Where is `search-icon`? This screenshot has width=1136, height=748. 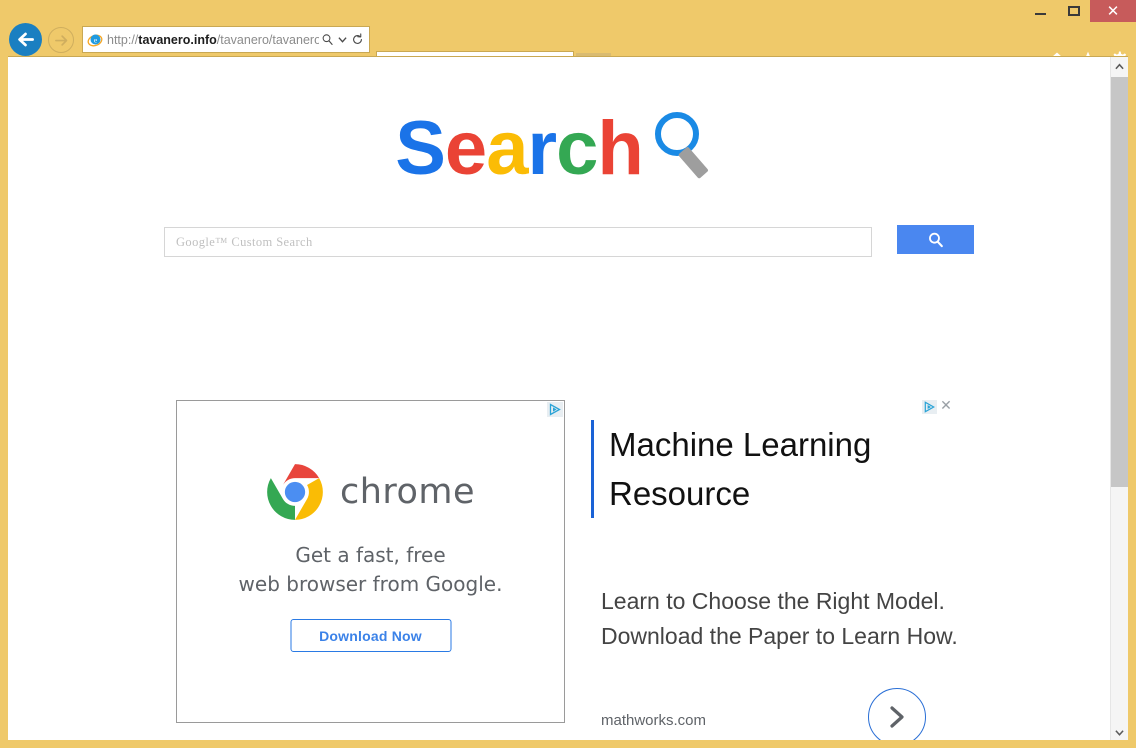
search-icon is located at coordinates (935, 239).